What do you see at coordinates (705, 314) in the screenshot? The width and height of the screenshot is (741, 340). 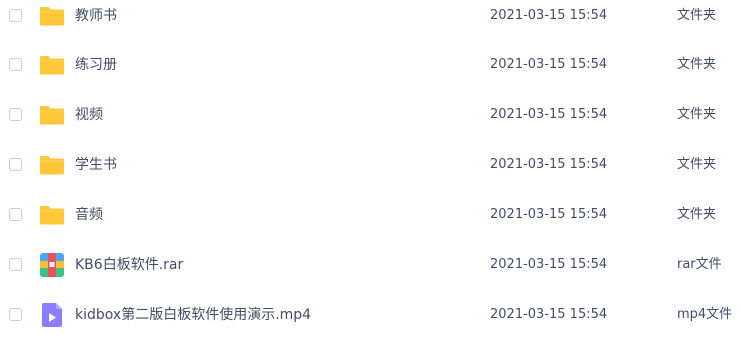 I see `file-type: mp4文件` at bounding box center [705, 314].